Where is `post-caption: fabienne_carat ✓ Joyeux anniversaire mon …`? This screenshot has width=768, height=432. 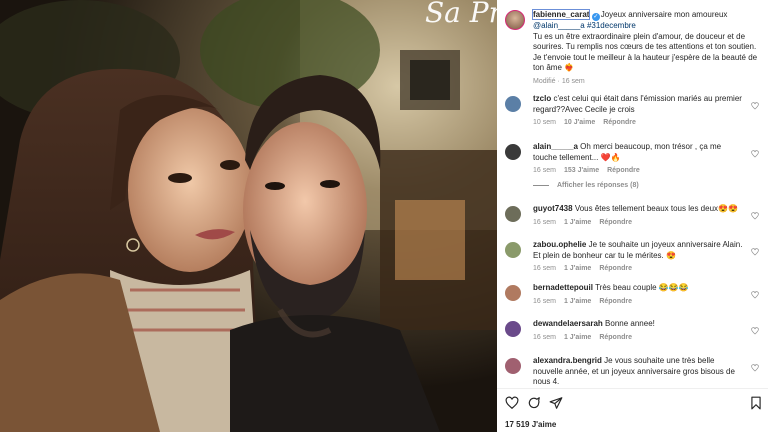
post-caption: fabienne_carat ✓ Joyeux anniversaire mon … is located at coordinates (634, 48).